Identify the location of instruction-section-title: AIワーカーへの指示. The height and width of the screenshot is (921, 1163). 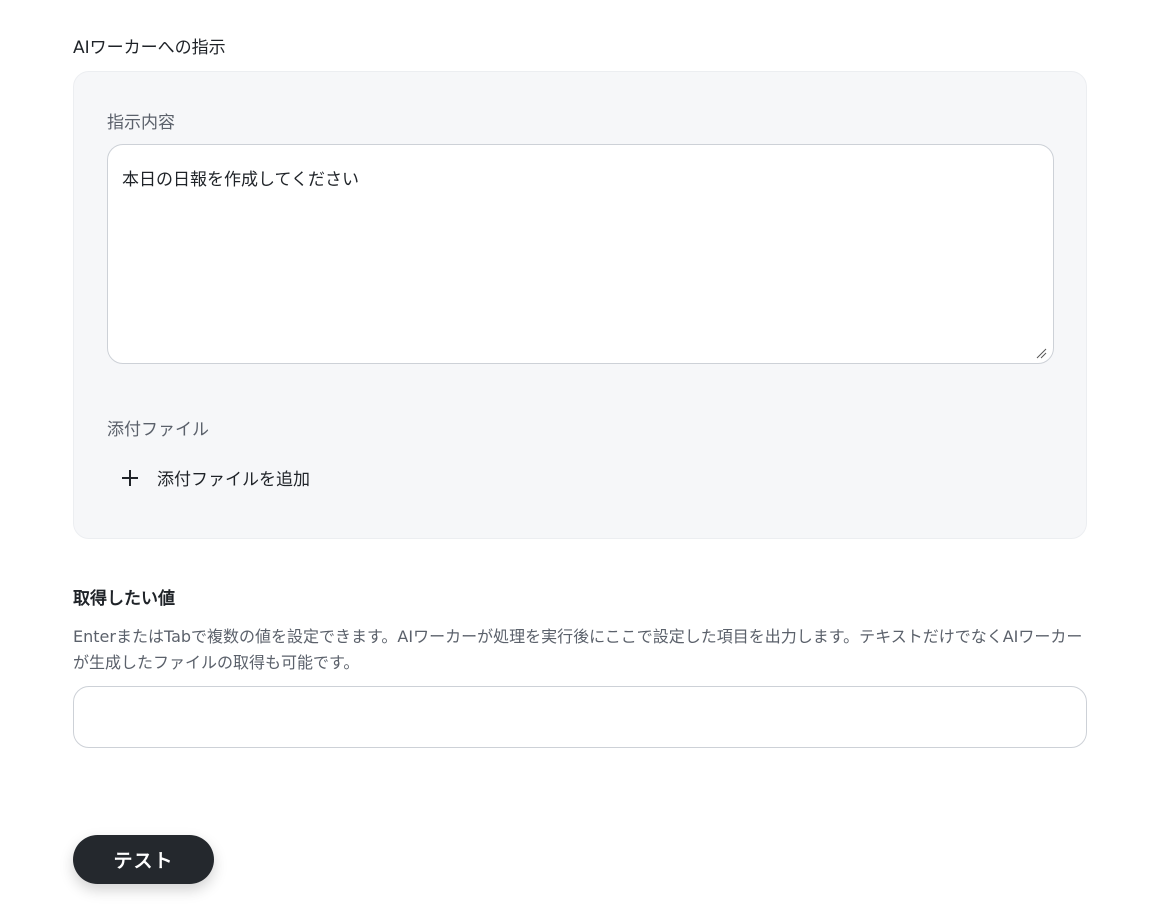
(149, 48).